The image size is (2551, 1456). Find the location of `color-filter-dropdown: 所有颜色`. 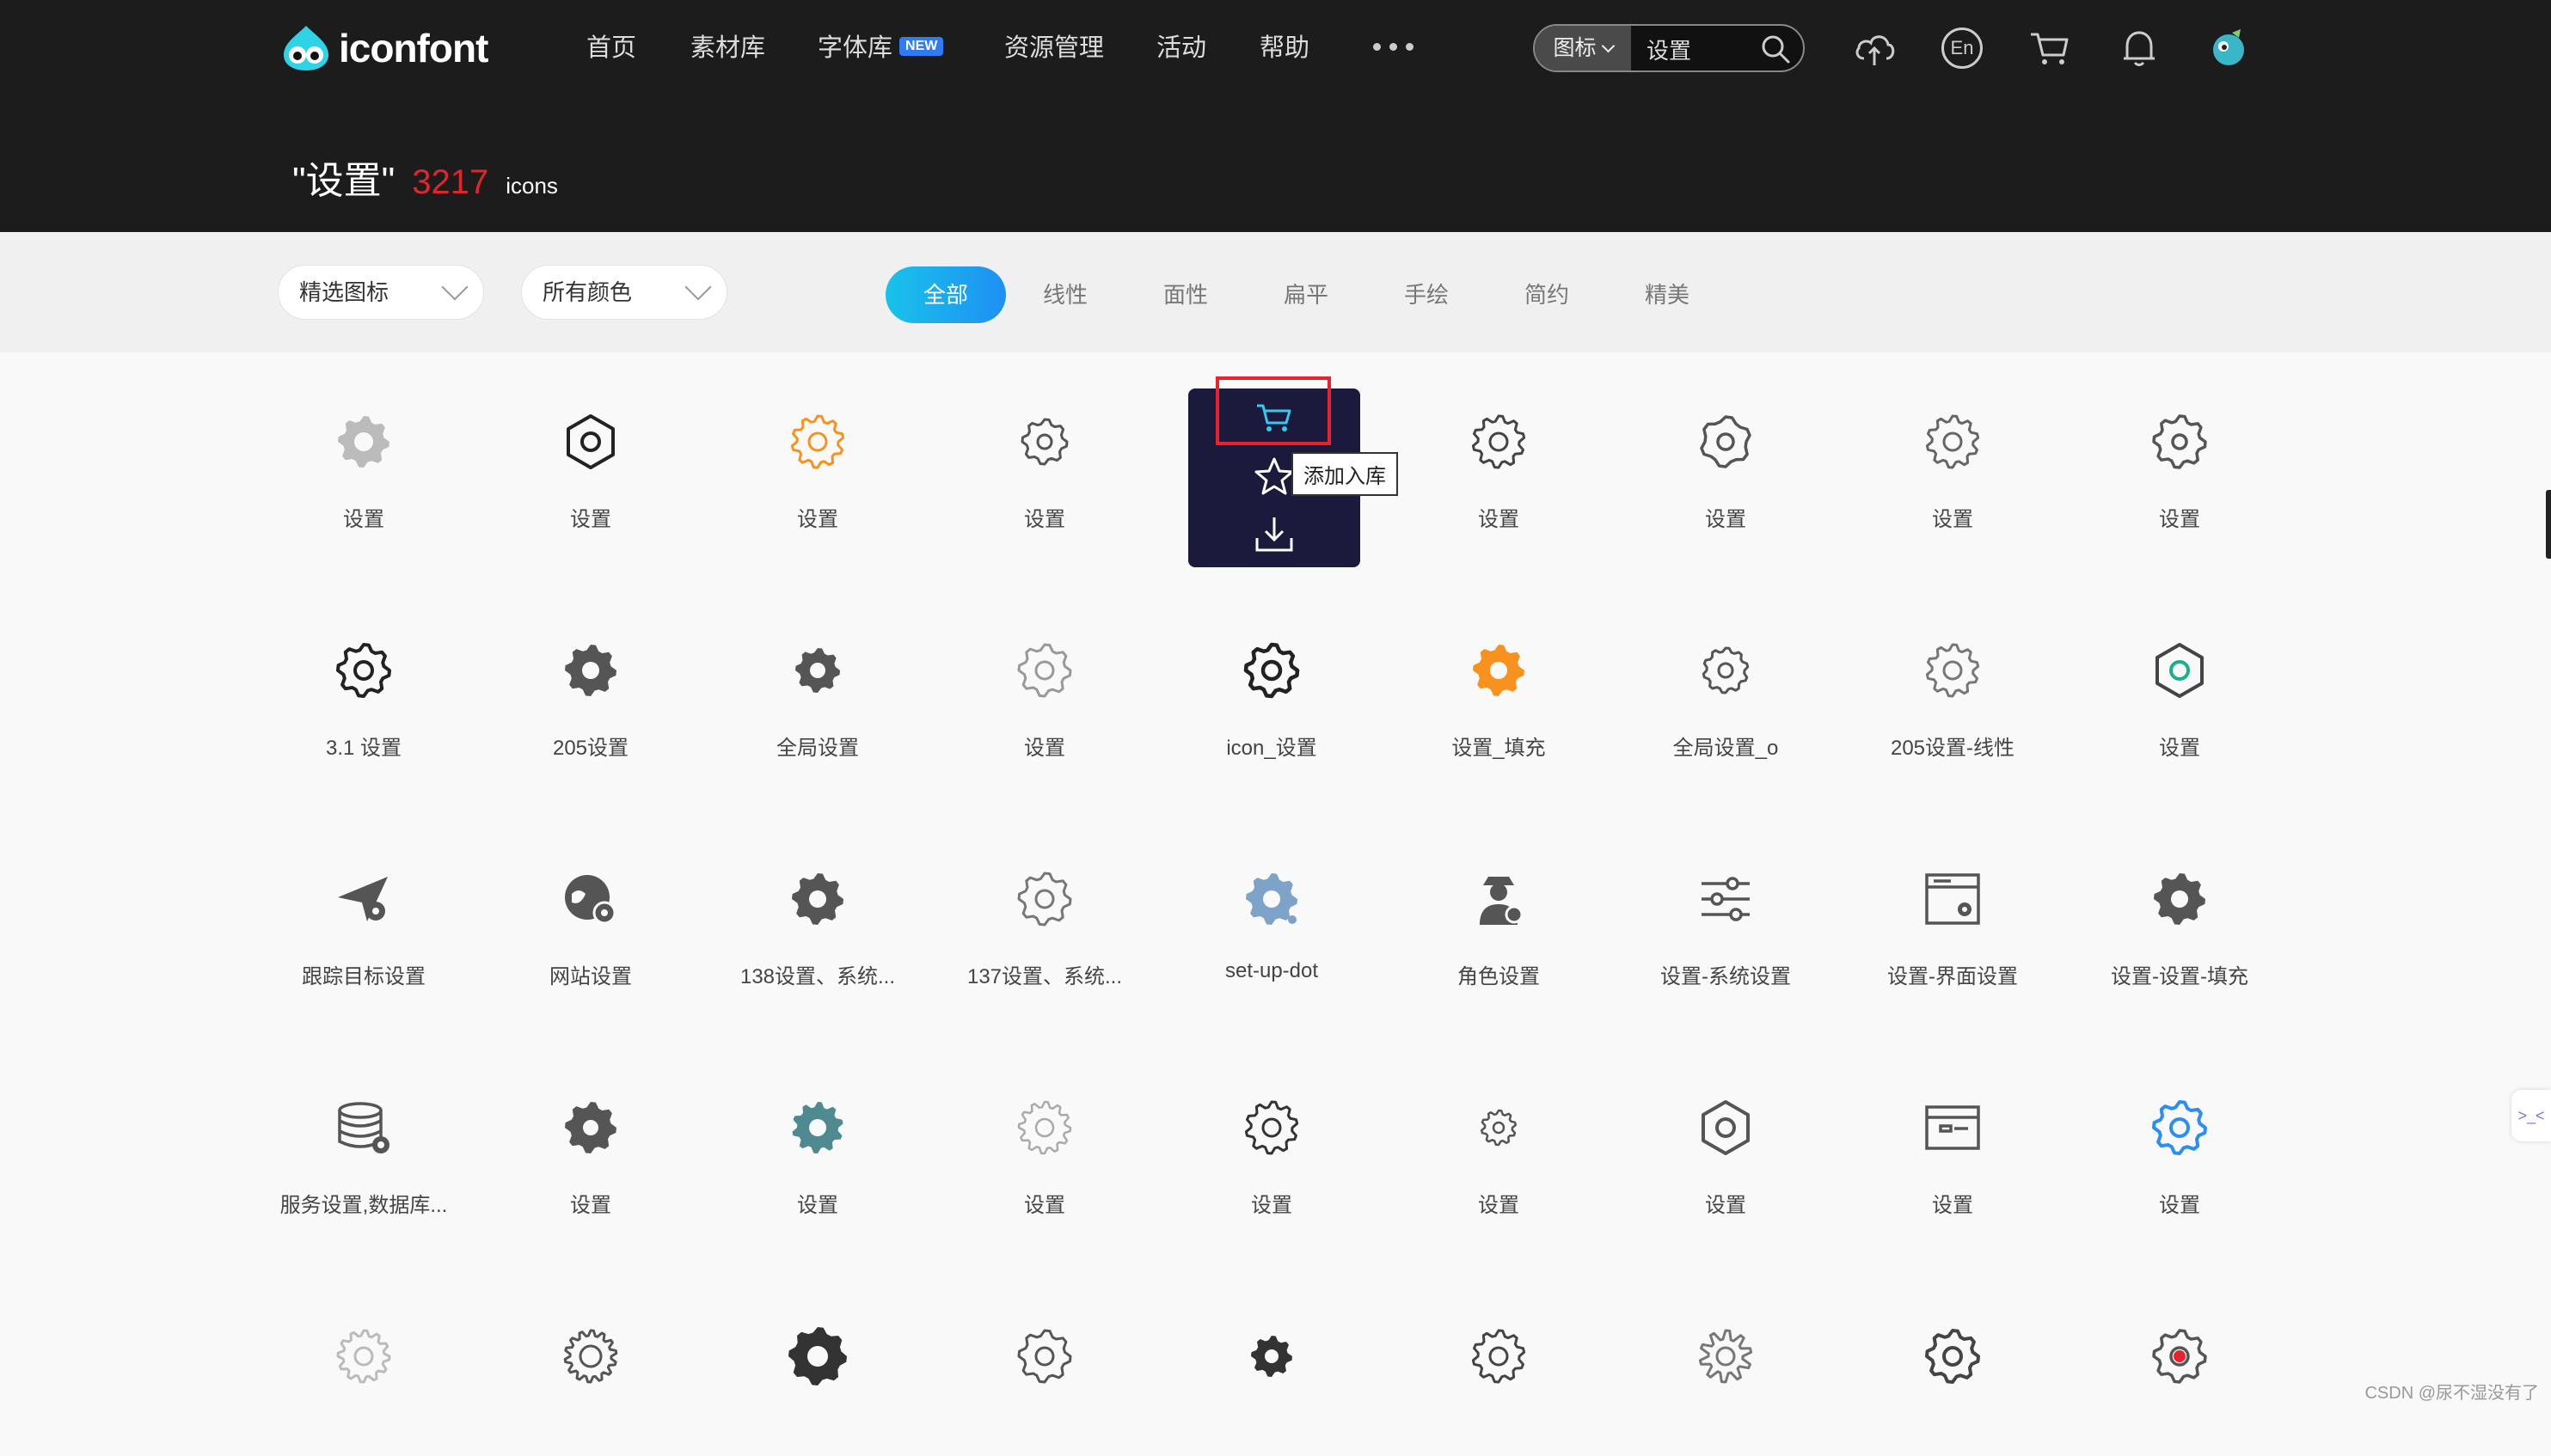

color-filter-dropdown: 所有颜色 is located at coordinates (624, 292).